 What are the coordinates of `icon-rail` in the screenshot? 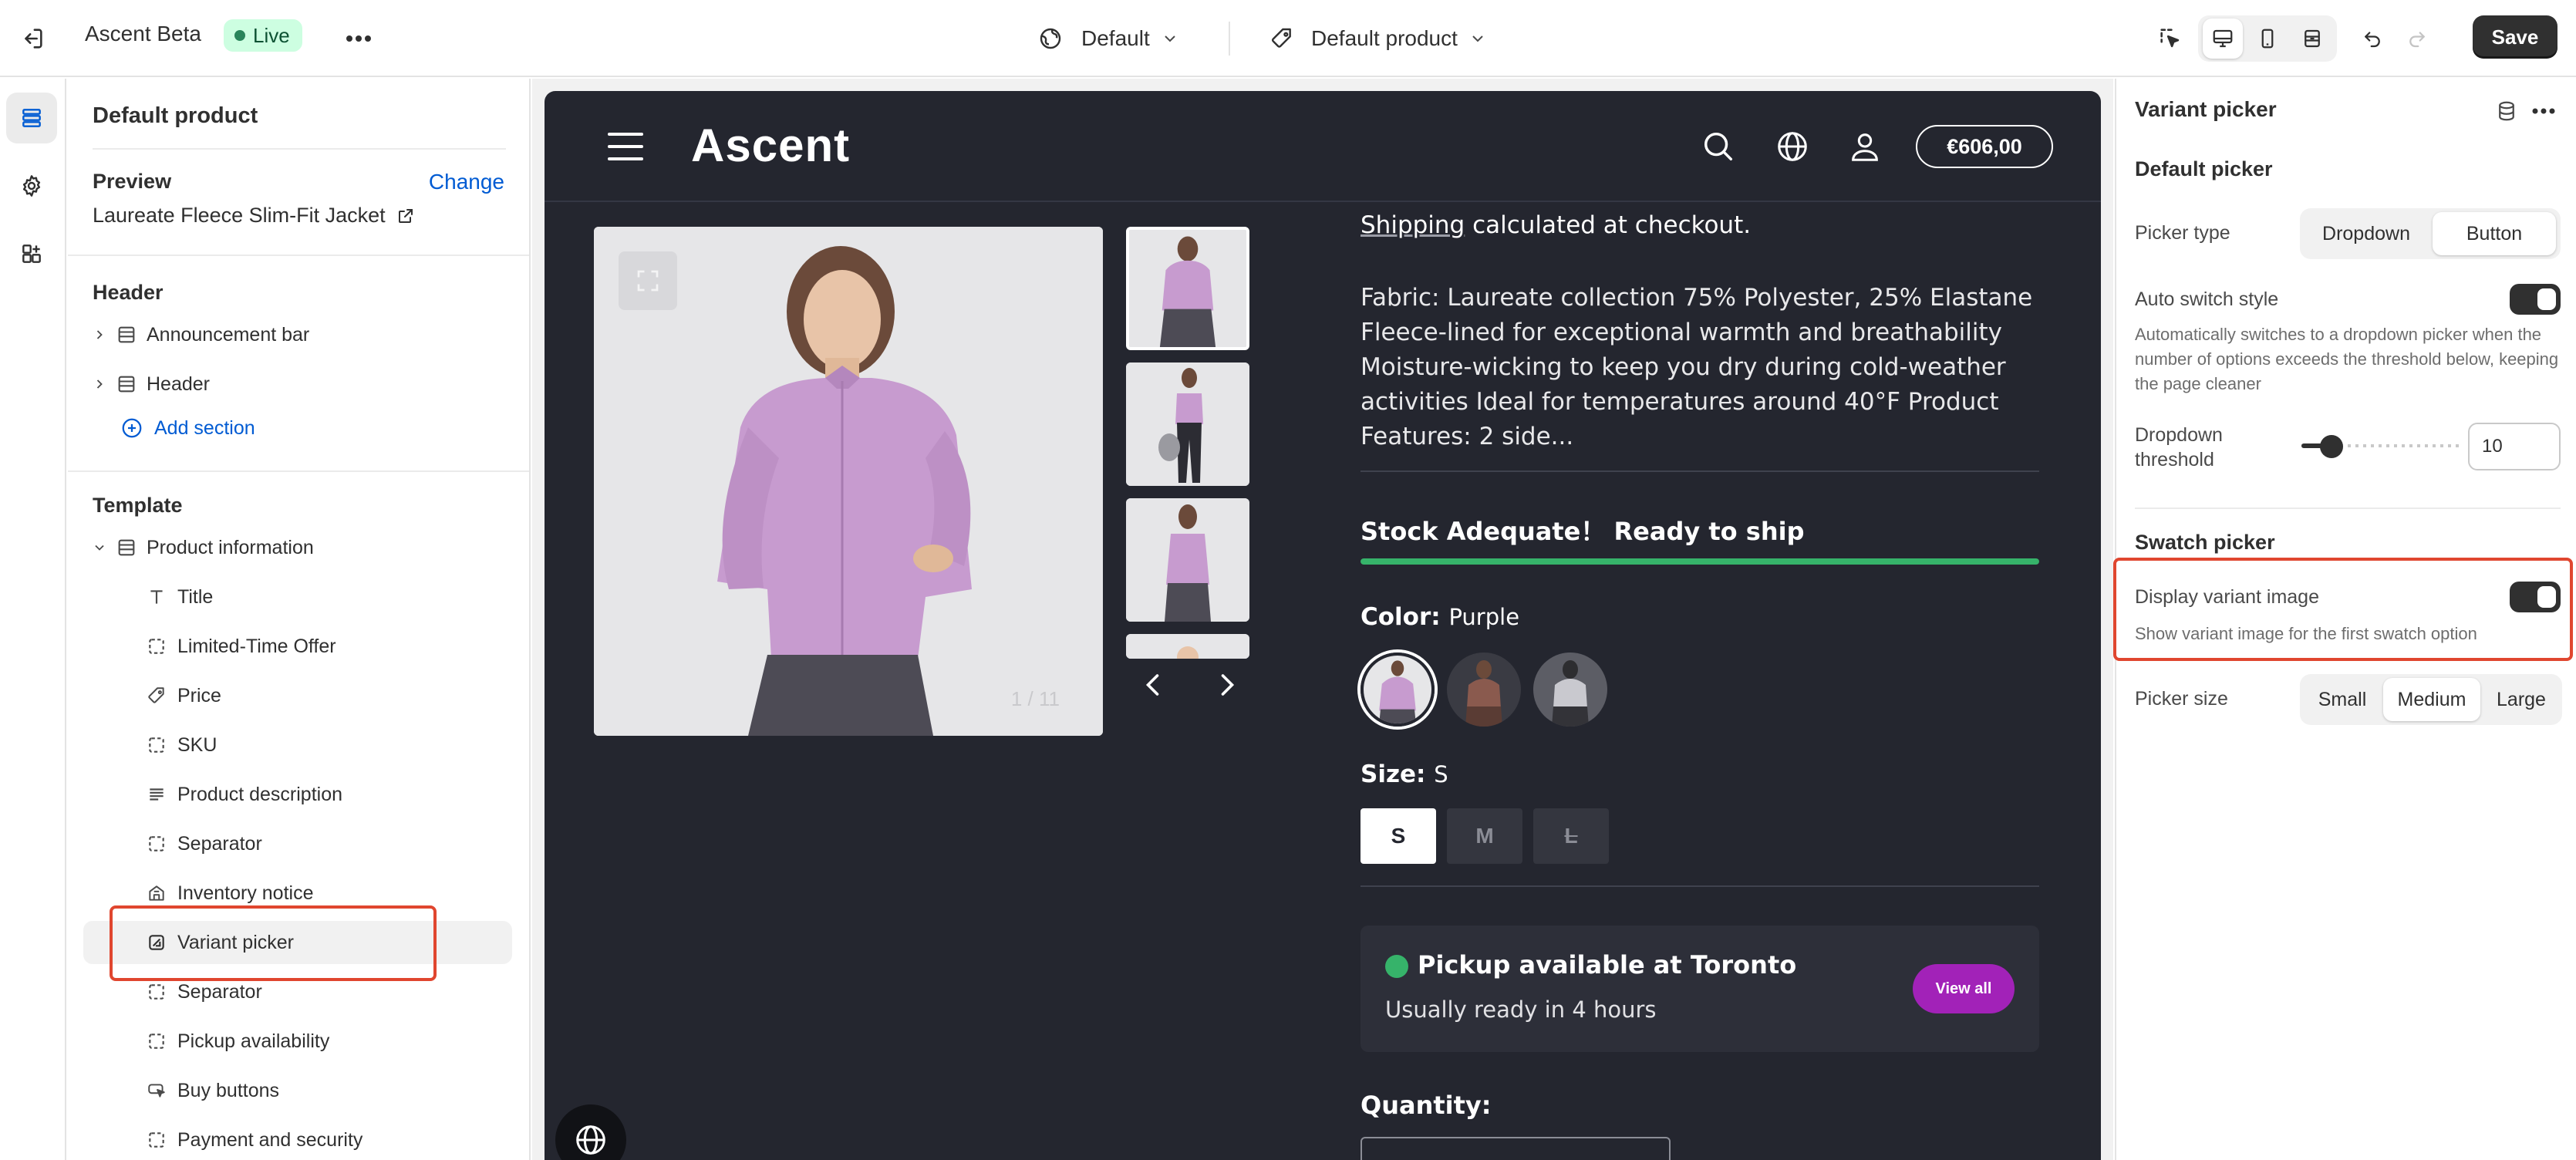 It's located at (33, 619).